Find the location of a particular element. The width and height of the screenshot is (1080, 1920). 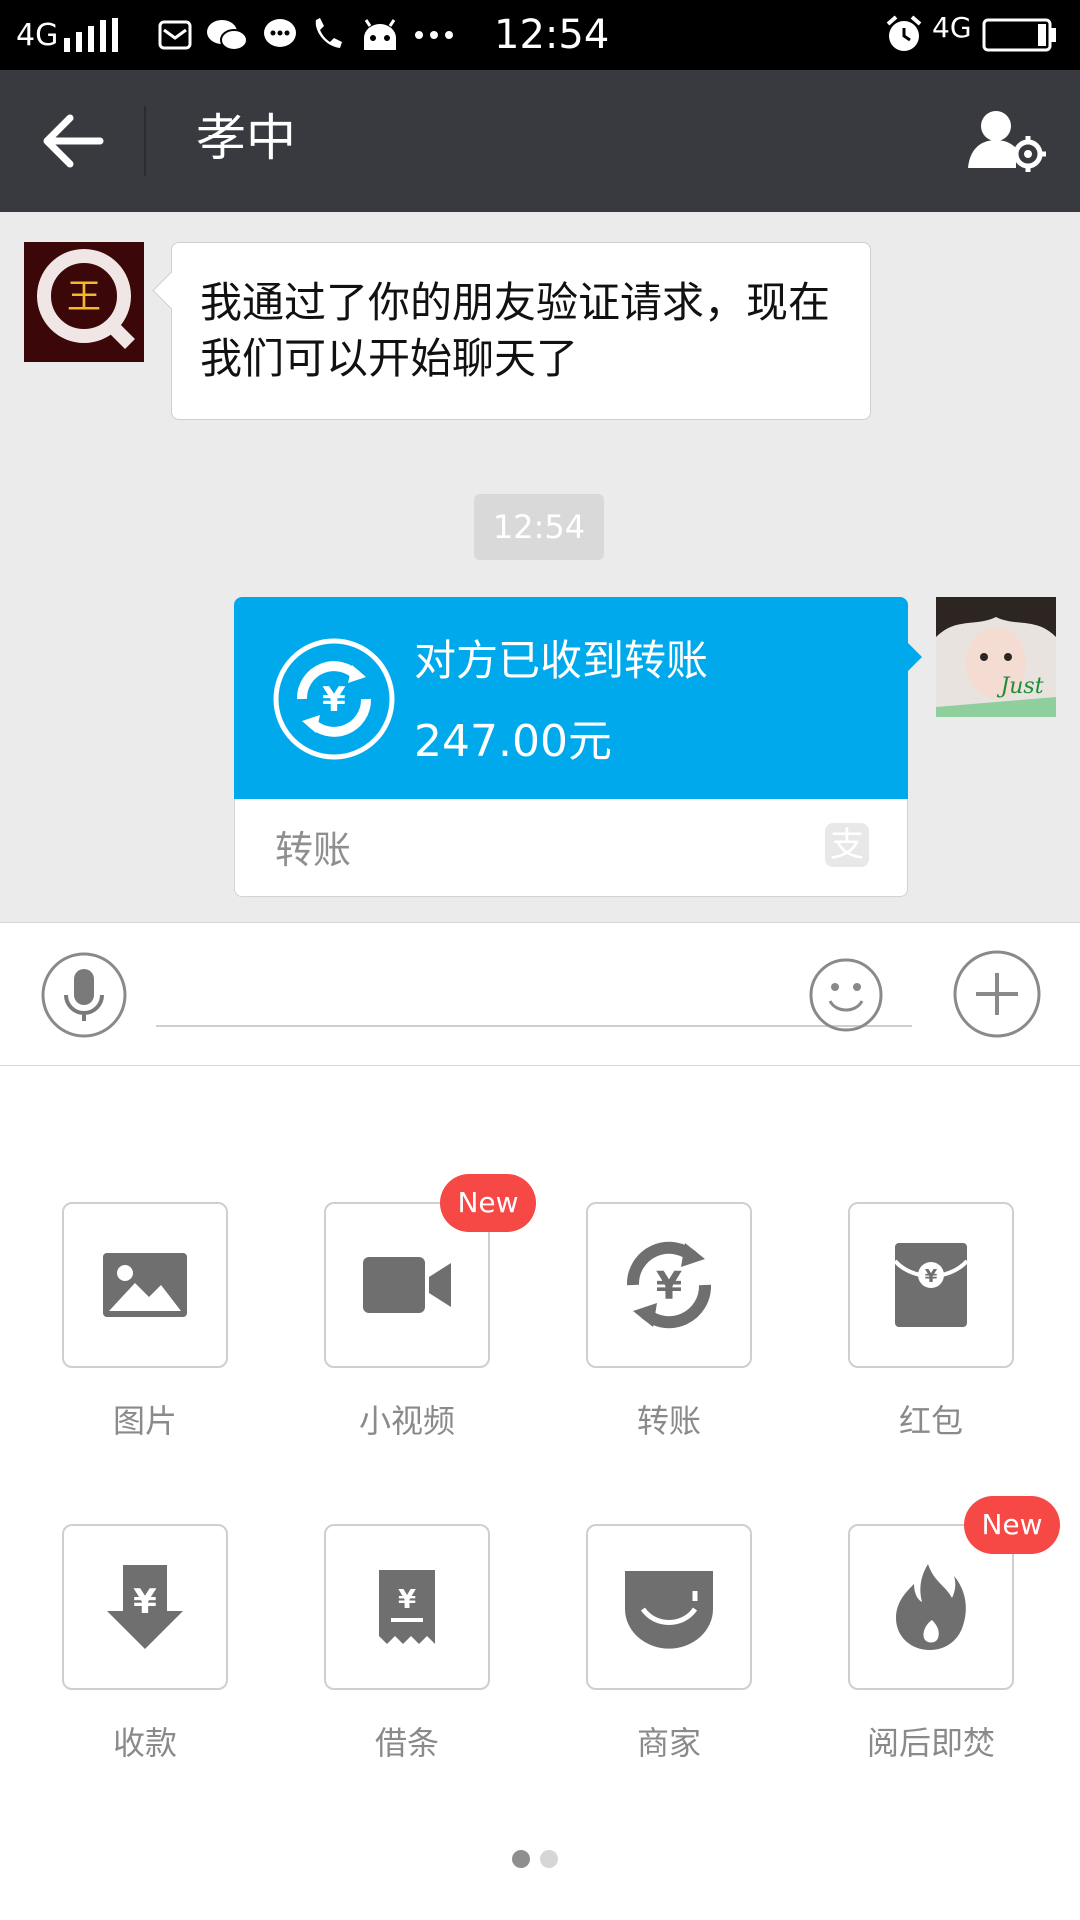

emoji-icon is located at coordinates (846, 995).